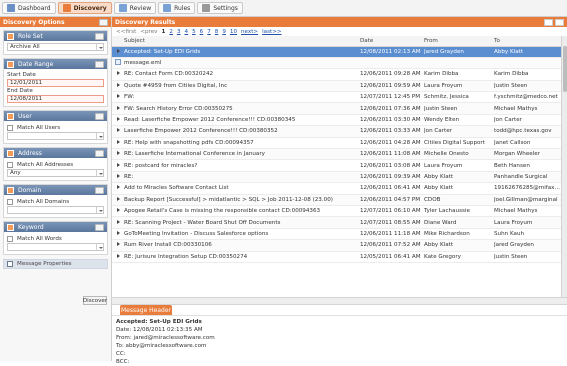 This screenshot has width=567, height=366. I want to click on match-all-addresses-checkbox, so click(10, 164).